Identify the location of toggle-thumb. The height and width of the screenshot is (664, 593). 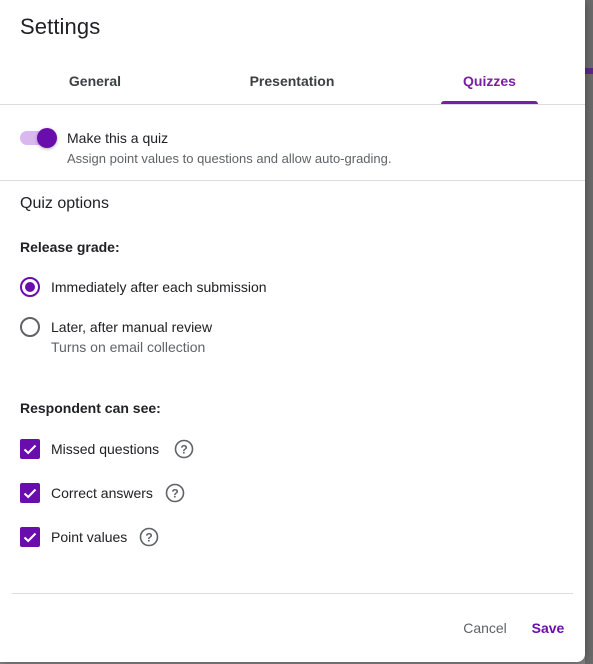
(47, 138).